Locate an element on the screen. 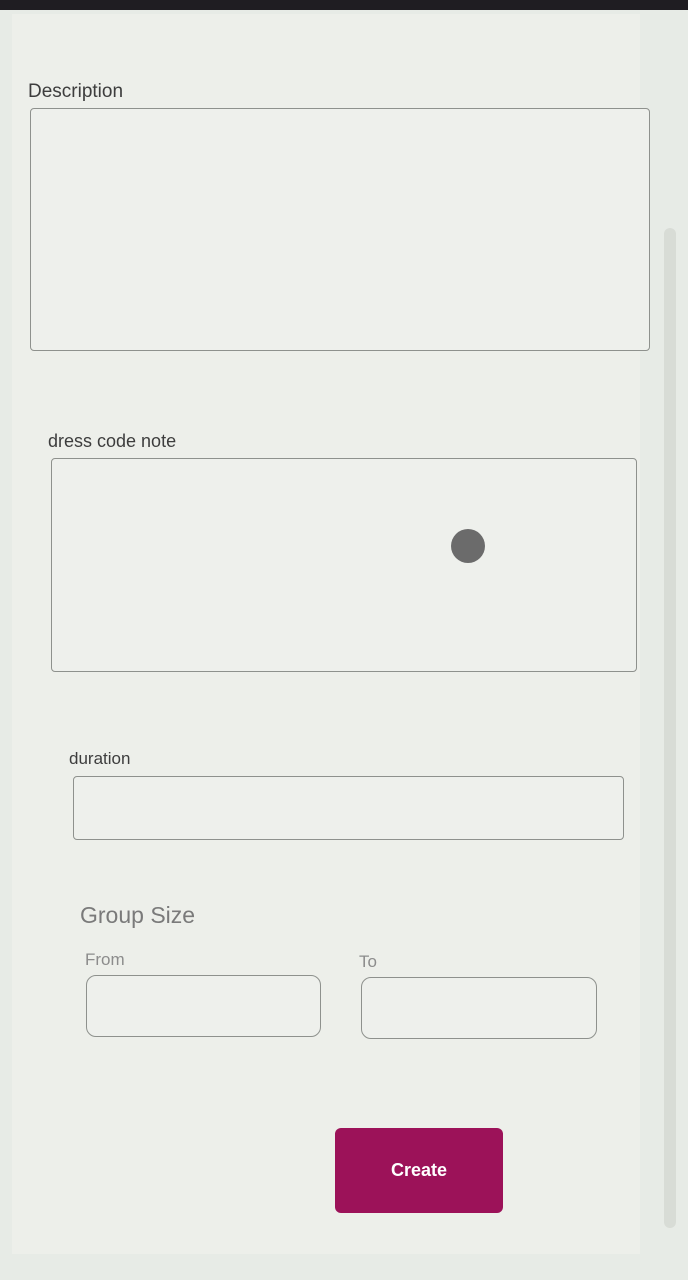 Image resolution: width=688 pixels, height=1280 pixels. group-size-heading: Group Size is located at coordinates (138, 915).